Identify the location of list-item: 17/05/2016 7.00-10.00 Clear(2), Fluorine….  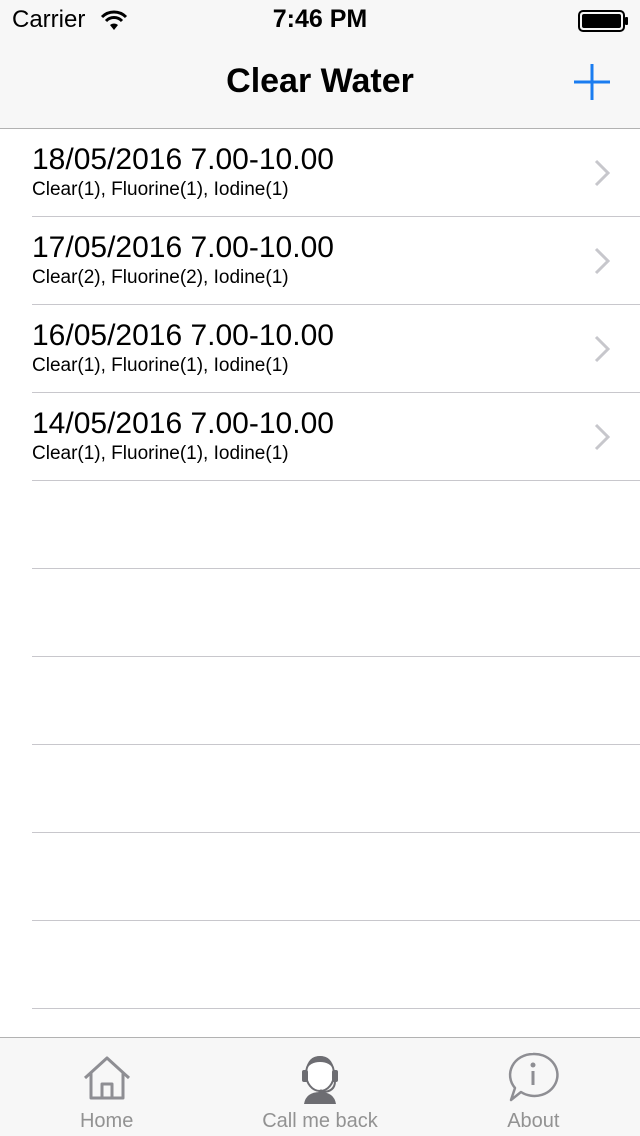
(336, 261).